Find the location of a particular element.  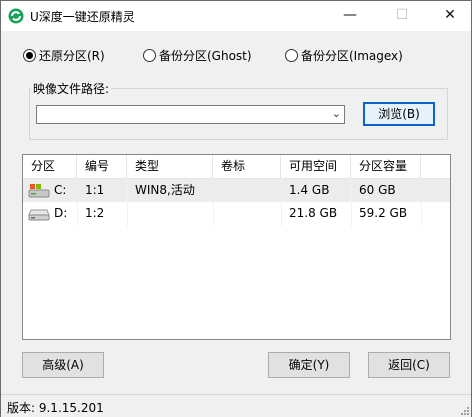

close-button: ✕ is located at coordinates (450, 16).